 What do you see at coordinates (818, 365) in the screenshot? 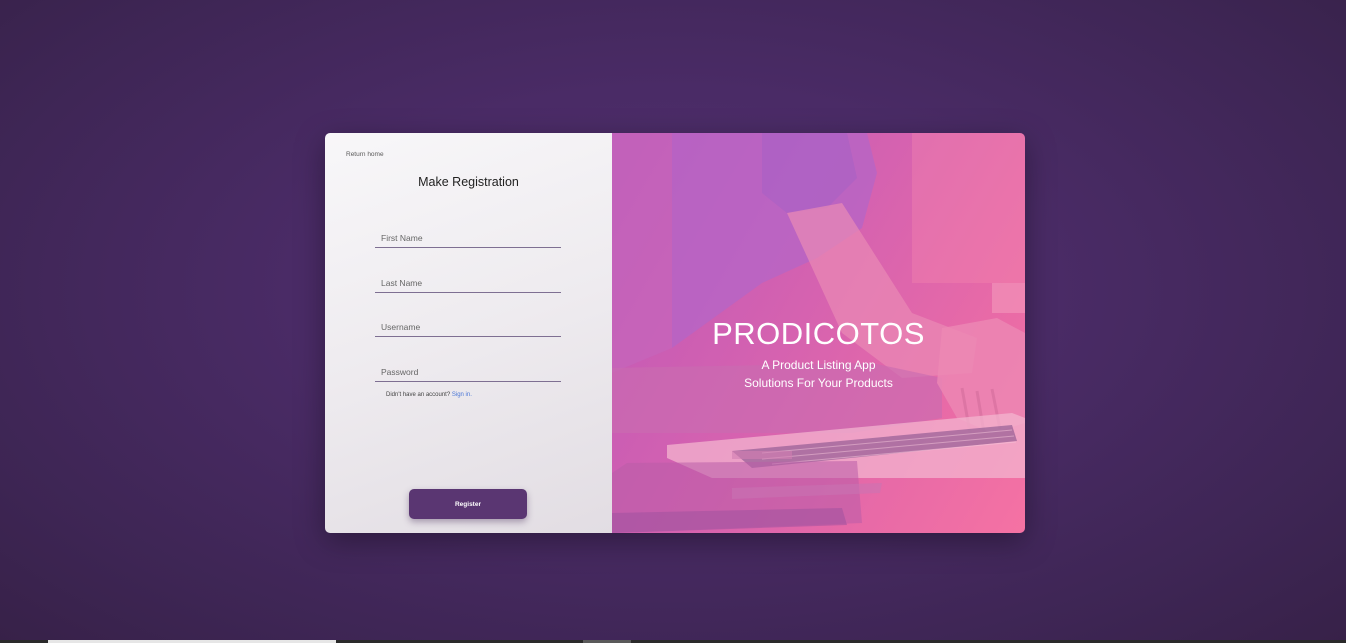
I see `tagline-line-1: A Product Listing App` at bounding box center [818, 365].